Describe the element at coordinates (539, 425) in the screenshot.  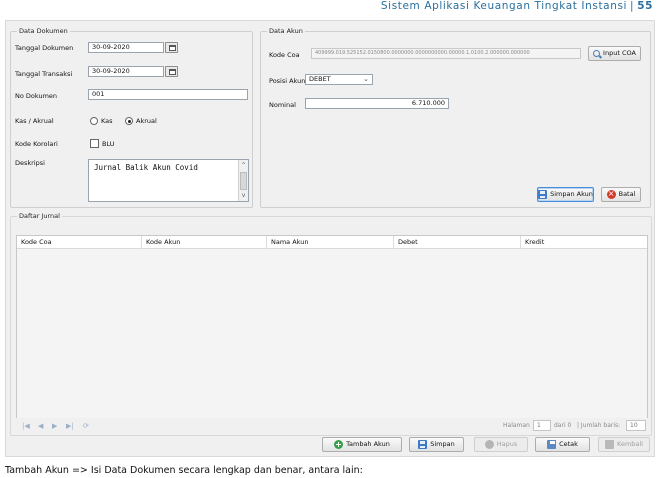
I see `page-spinner-value: 1` at that location.